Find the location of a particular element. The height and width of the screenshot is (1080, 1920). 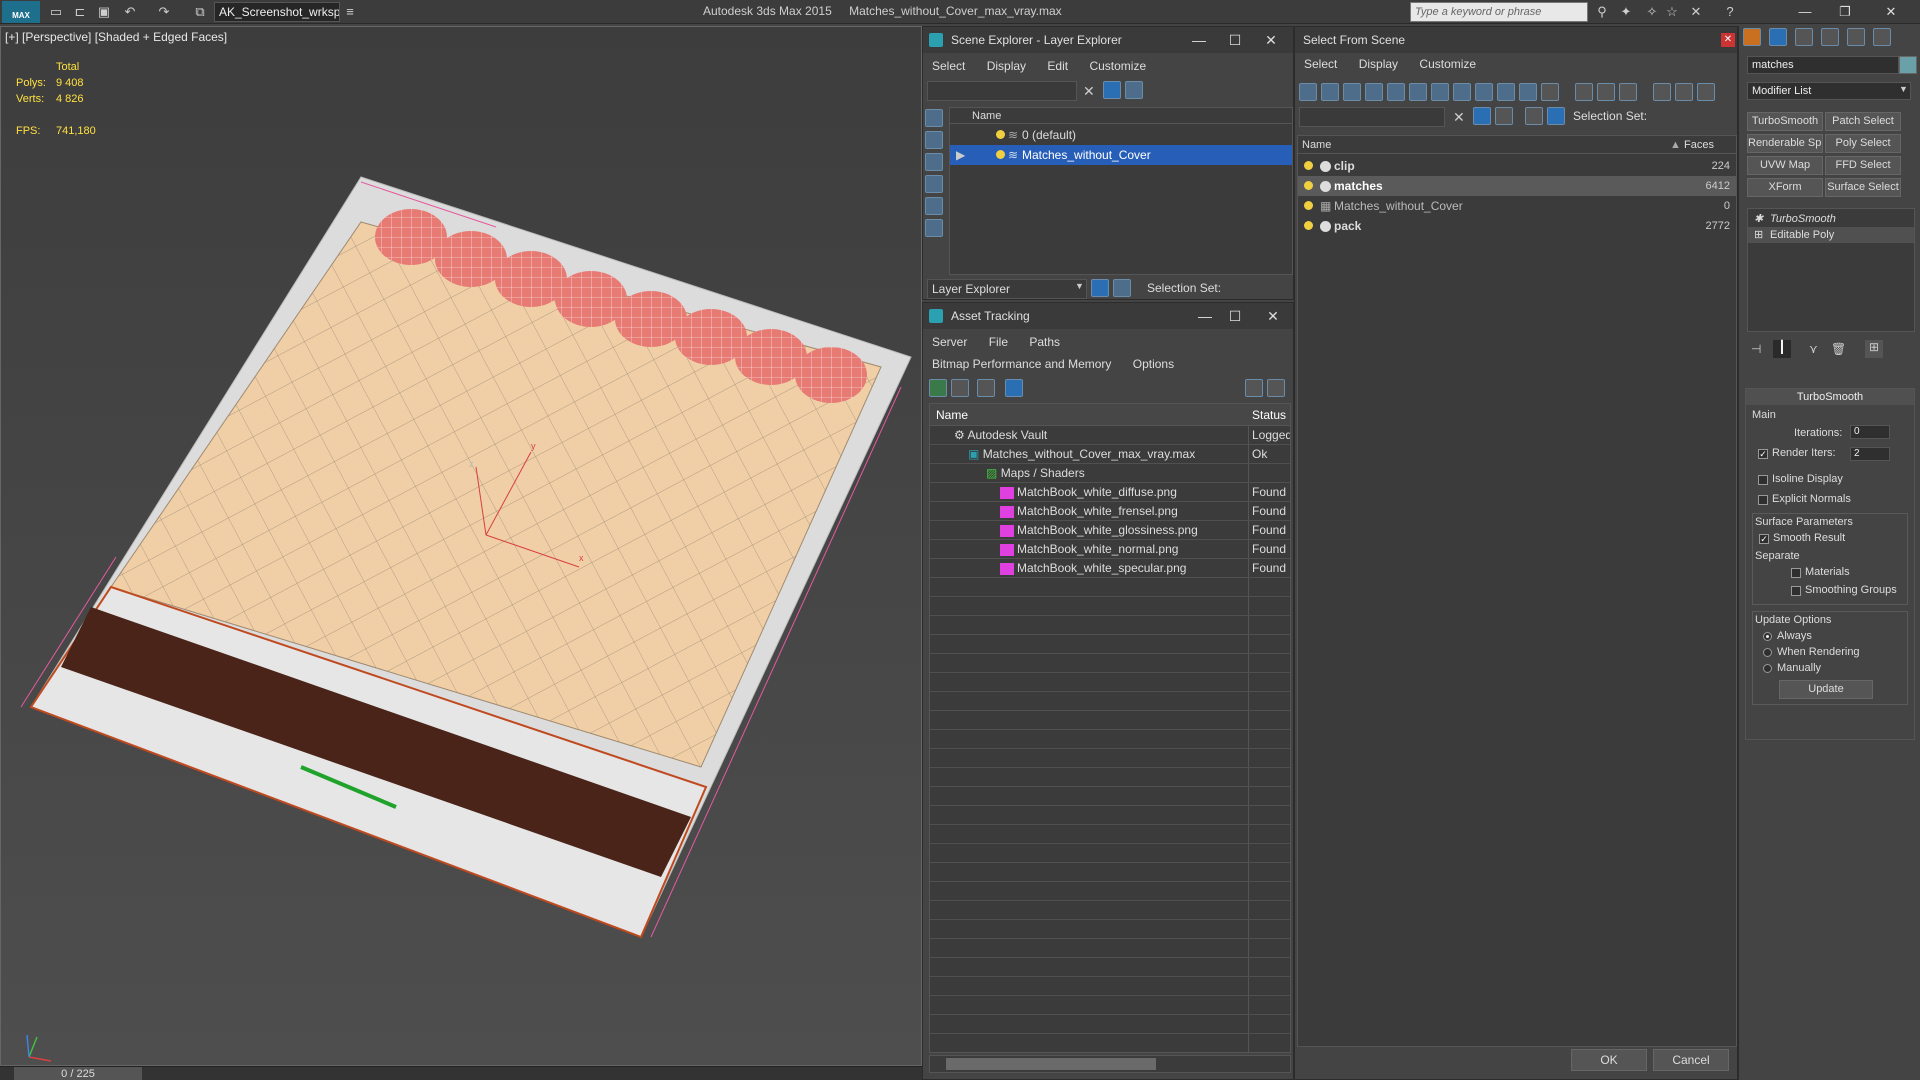

undo-icon: ↶ is located at coordinates (130, 12).